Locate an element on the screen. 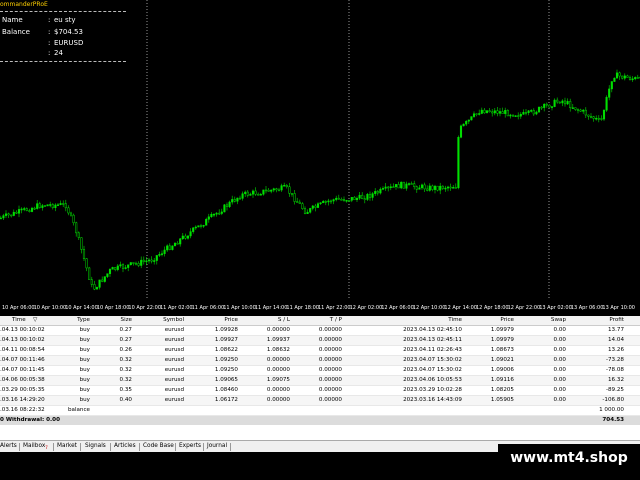 The width and height of the screenshot is (640, 480). tab-mailbox: Mailbox7 is located at coordinates (35, 446).